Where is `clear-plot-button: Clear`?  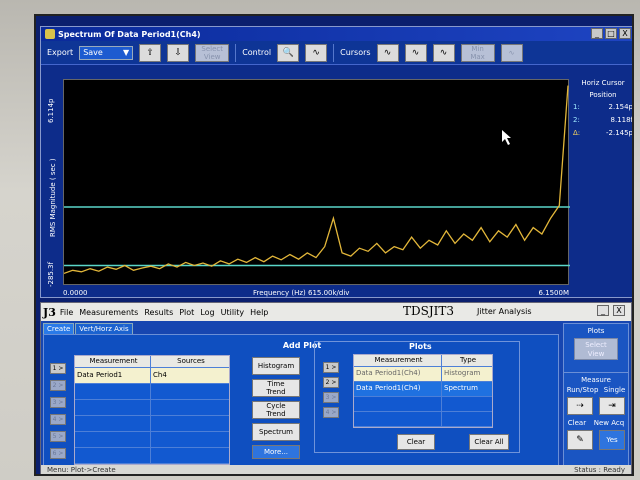
clear-plot-button: Clear is located at coordinates (416, 442).